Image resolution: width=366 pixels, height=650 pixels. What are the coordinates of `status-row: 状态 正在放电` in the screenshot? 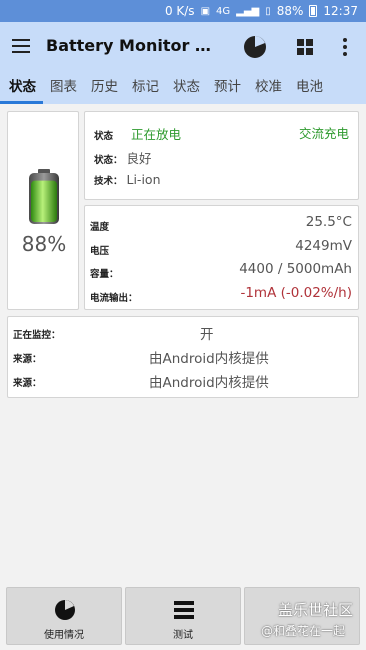 It's located at (137, 133).